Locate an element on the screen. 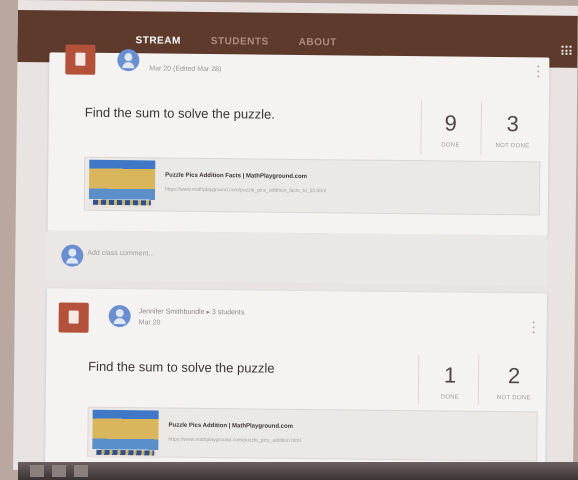  done-count: 9 is located at coordinates (450, 123).